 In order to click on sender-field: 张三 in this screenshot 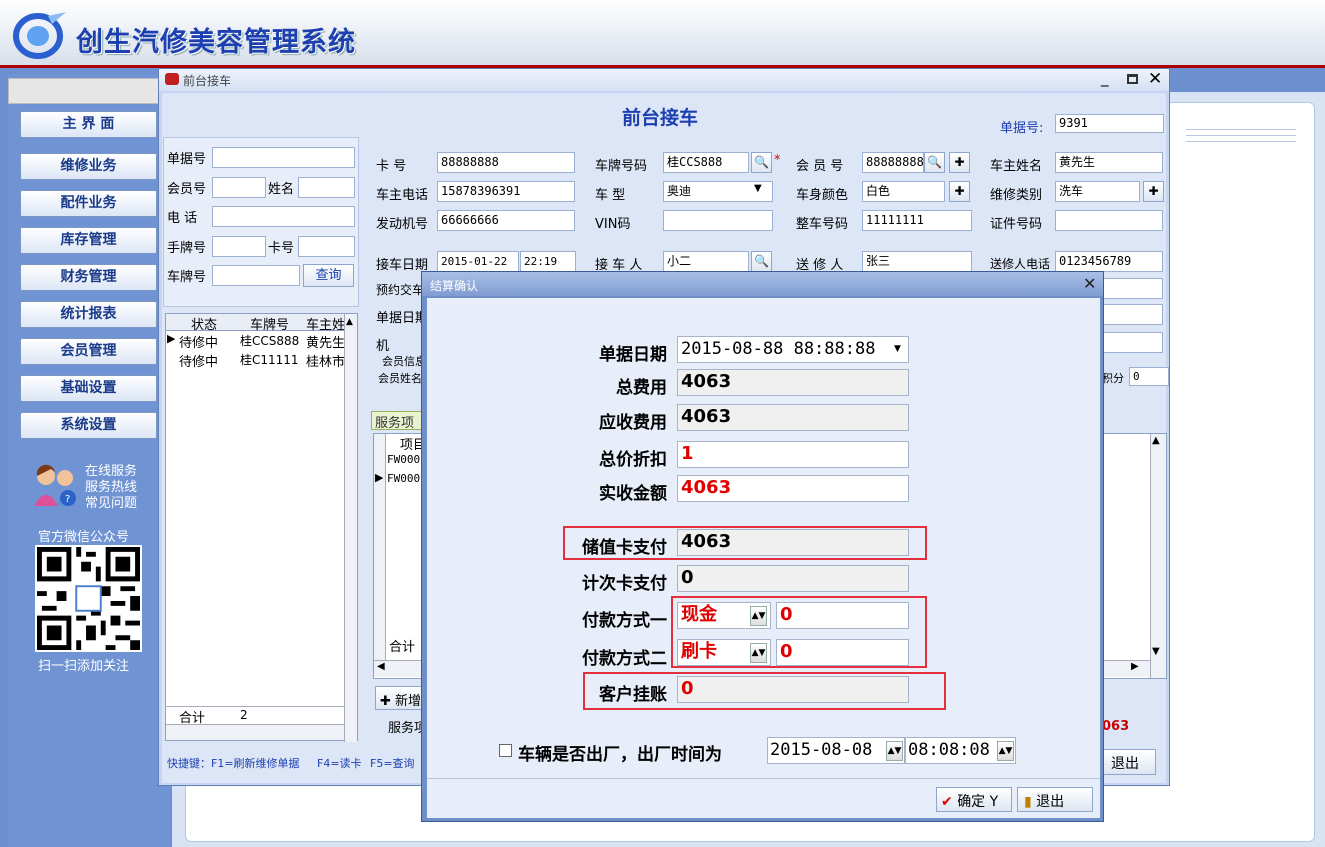, I will do `click(917, 261)`.